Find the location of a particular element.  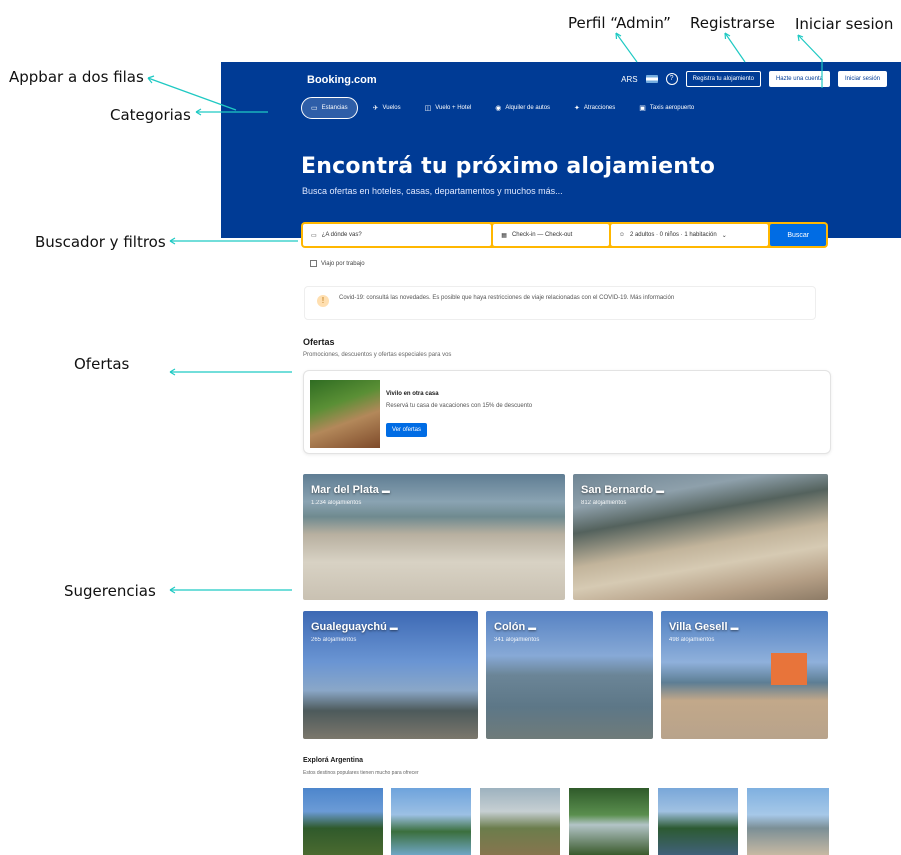

tab-flight-hotel: ◫ Vuelo + Hotel is located at coordinates (448, 108).